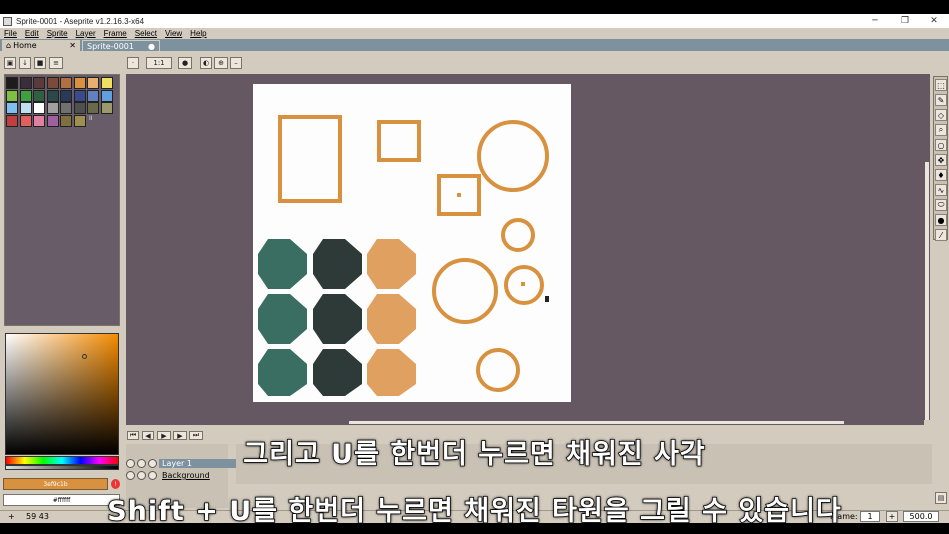  I want to click on onion-skin-icon: ◐, so click(206, 63).